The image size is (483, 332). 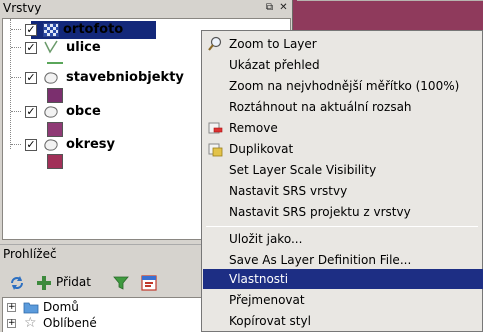 What do you see at coordinates (51, 30) in the screenshot?
I see `raster-checker-icon` at bounding box center [51, 30].